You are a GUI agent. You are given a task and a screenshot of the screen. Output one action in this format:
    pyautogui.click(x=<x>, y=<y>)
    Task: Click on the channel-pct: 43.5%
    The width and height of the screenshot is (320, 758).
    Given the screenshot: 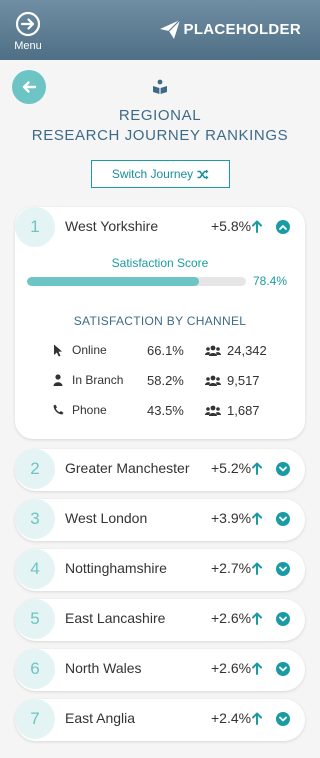 What is the action you would take?
    pyautogui.click(x=165, y=410)
    